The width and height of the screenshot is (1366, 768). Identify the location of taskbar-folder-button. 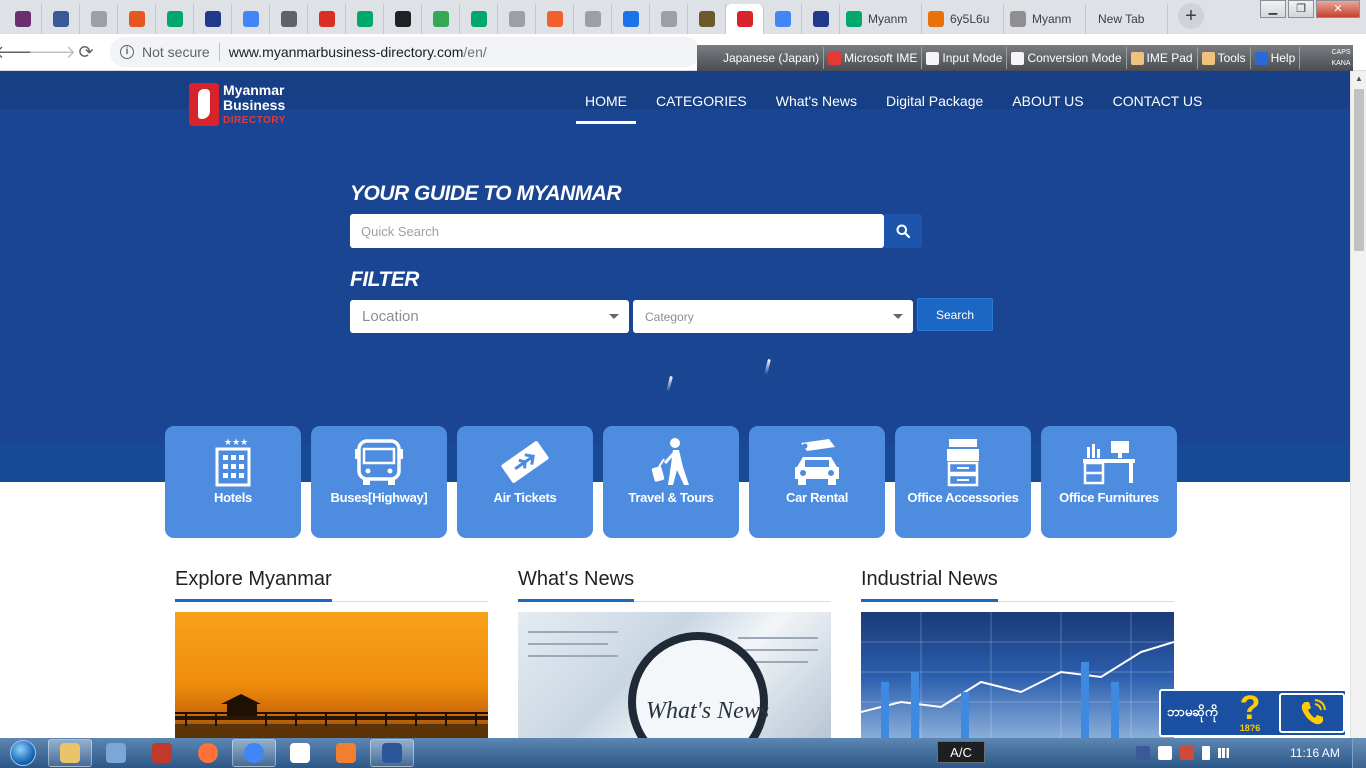
(70, 753).